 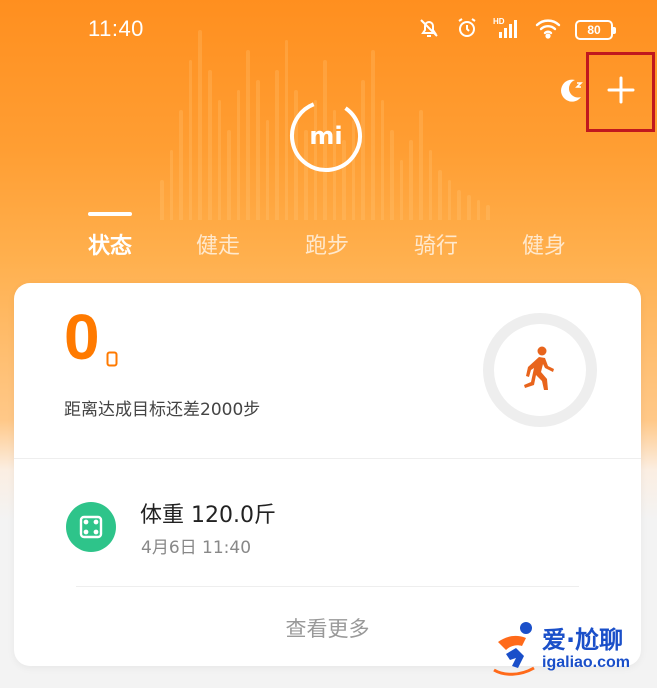 What do you see at coordinates (583, 640) in the screenshot?
I see `watermark-title: 爱·尬聊` at bounding box center [583, 640].